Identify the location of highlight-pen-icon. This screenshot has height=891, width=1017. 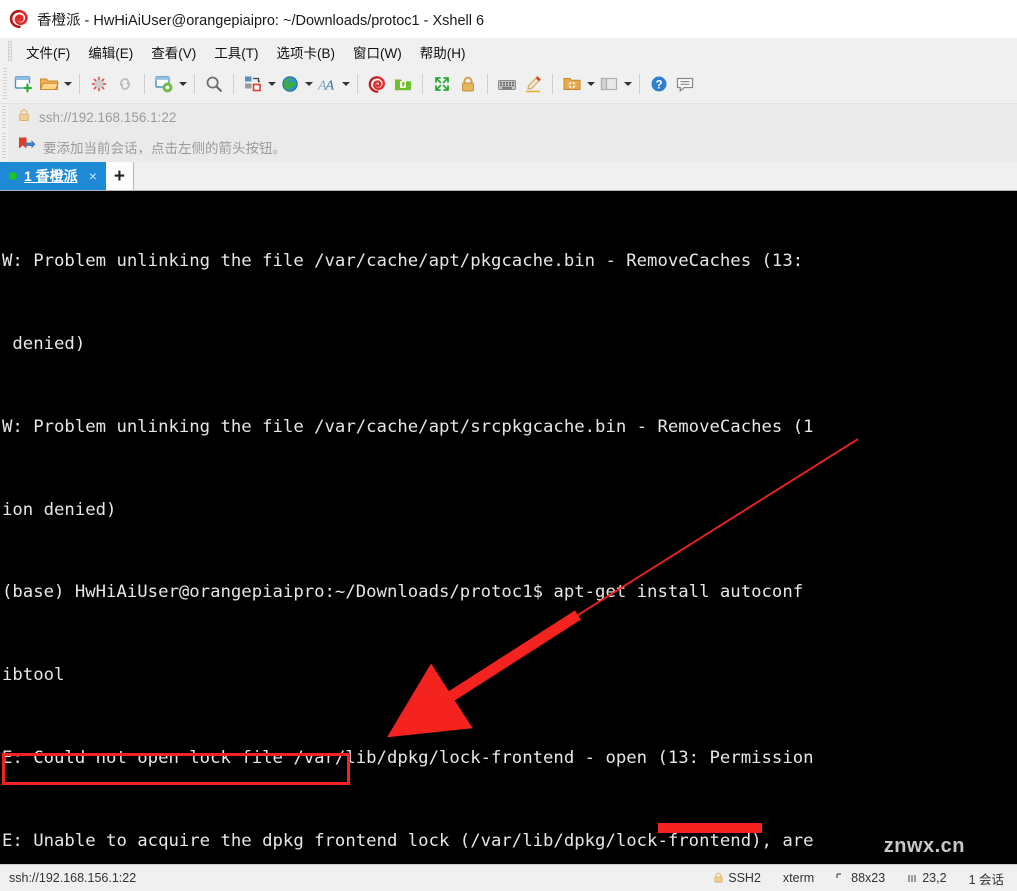
(533, 84).